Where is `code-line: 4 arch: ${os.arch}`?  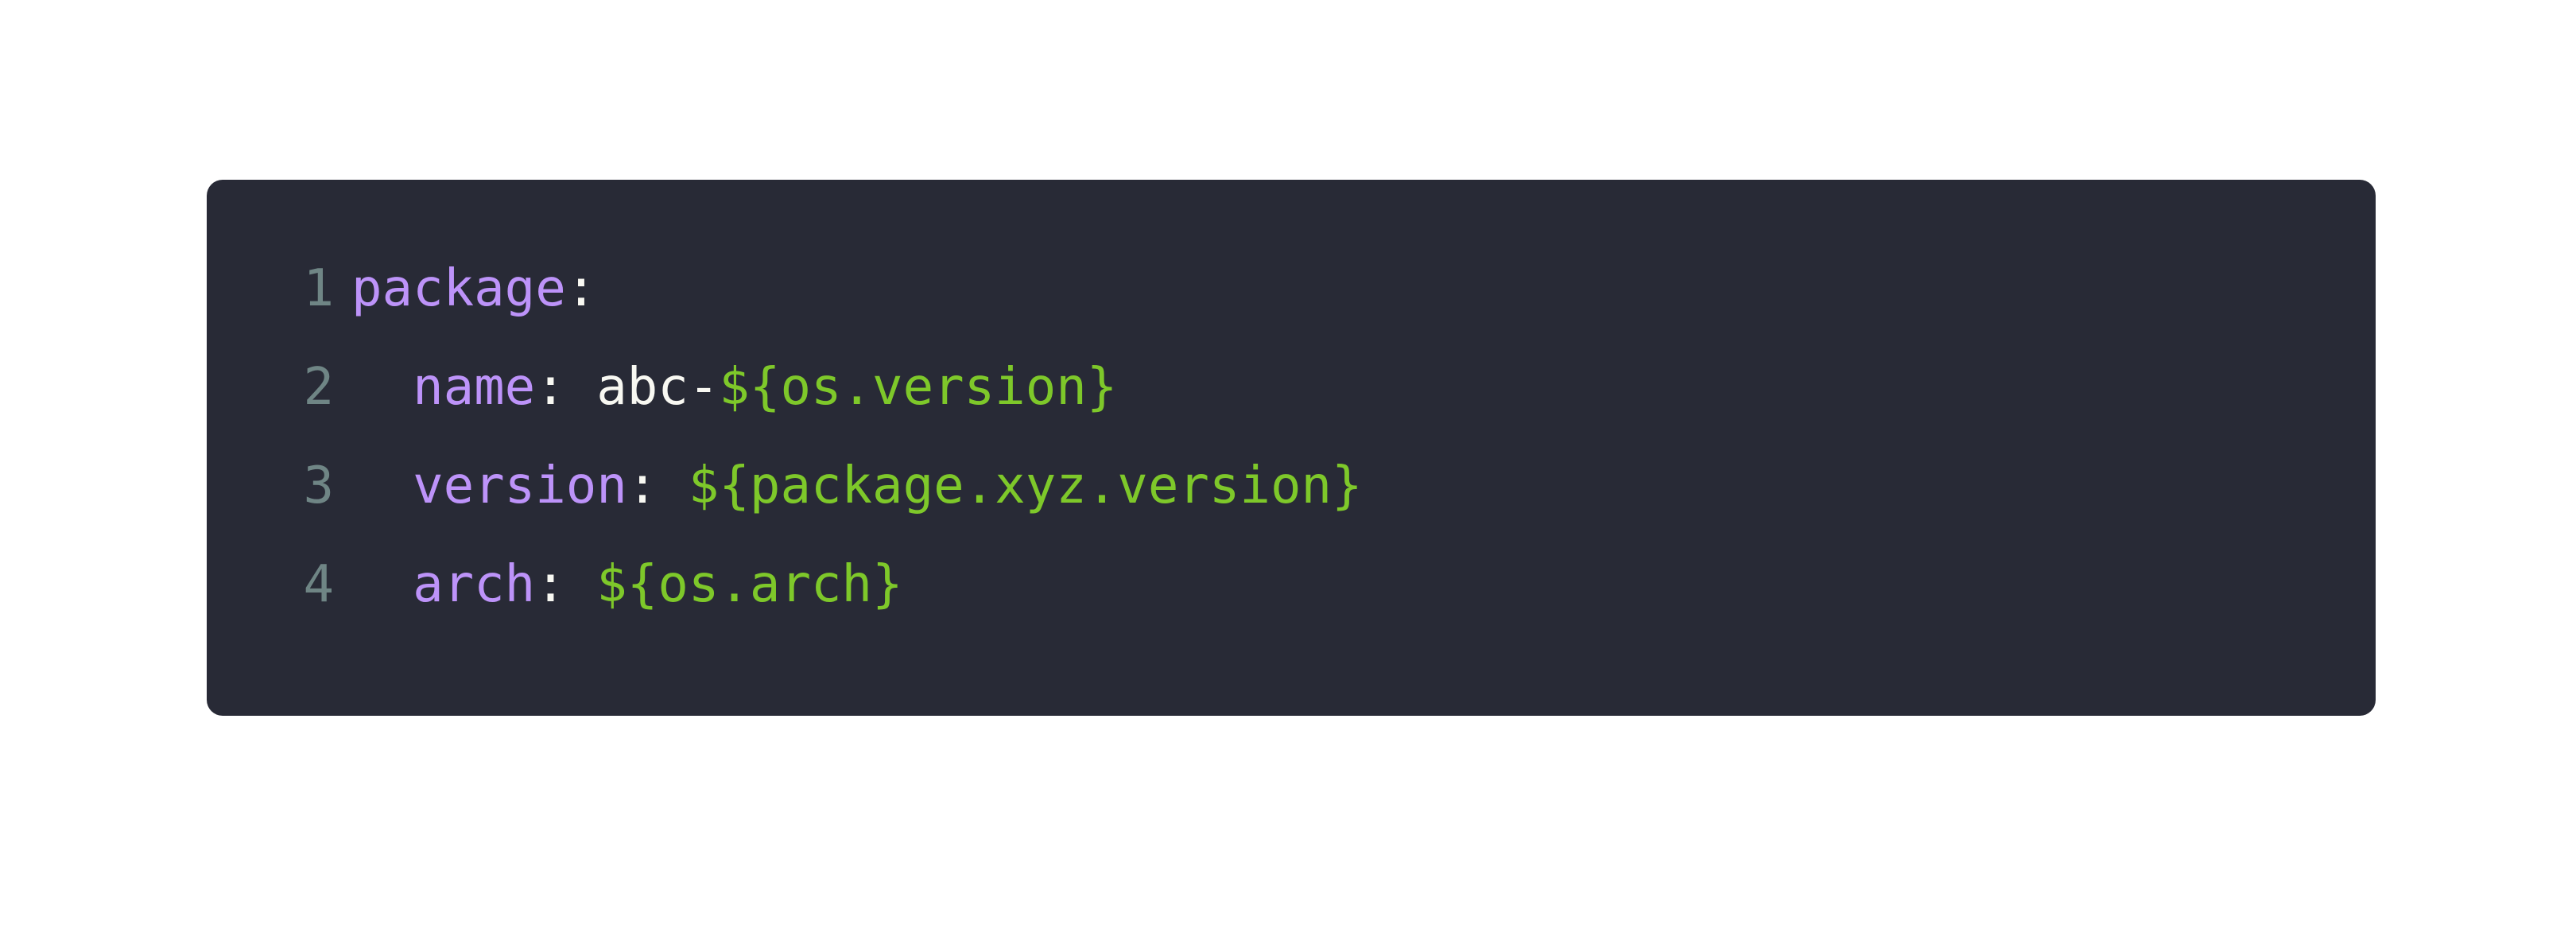
code-line: 4 arch: ${os.arch} is located at coordinates (1291, 603).